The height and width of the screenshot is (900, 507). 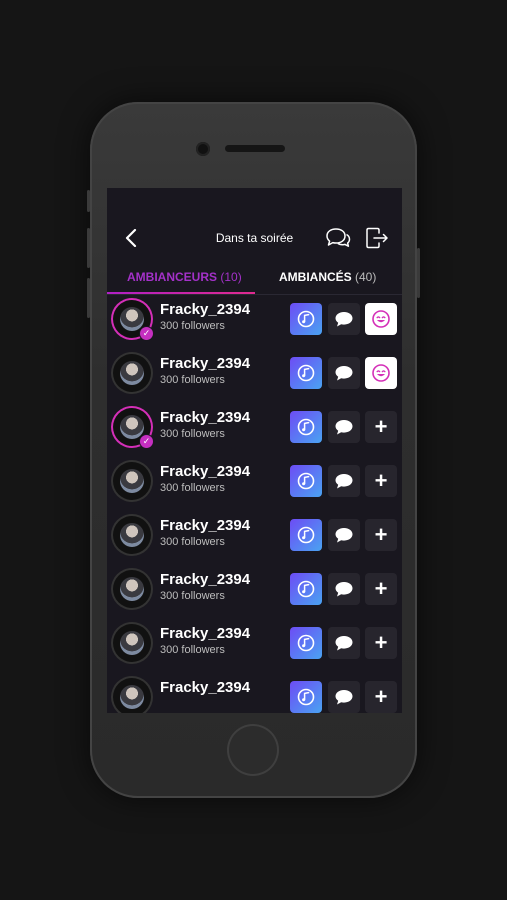 I want to click on list-item: Fracky_2394 300 followers + ✓, so click(x=254, y=435).